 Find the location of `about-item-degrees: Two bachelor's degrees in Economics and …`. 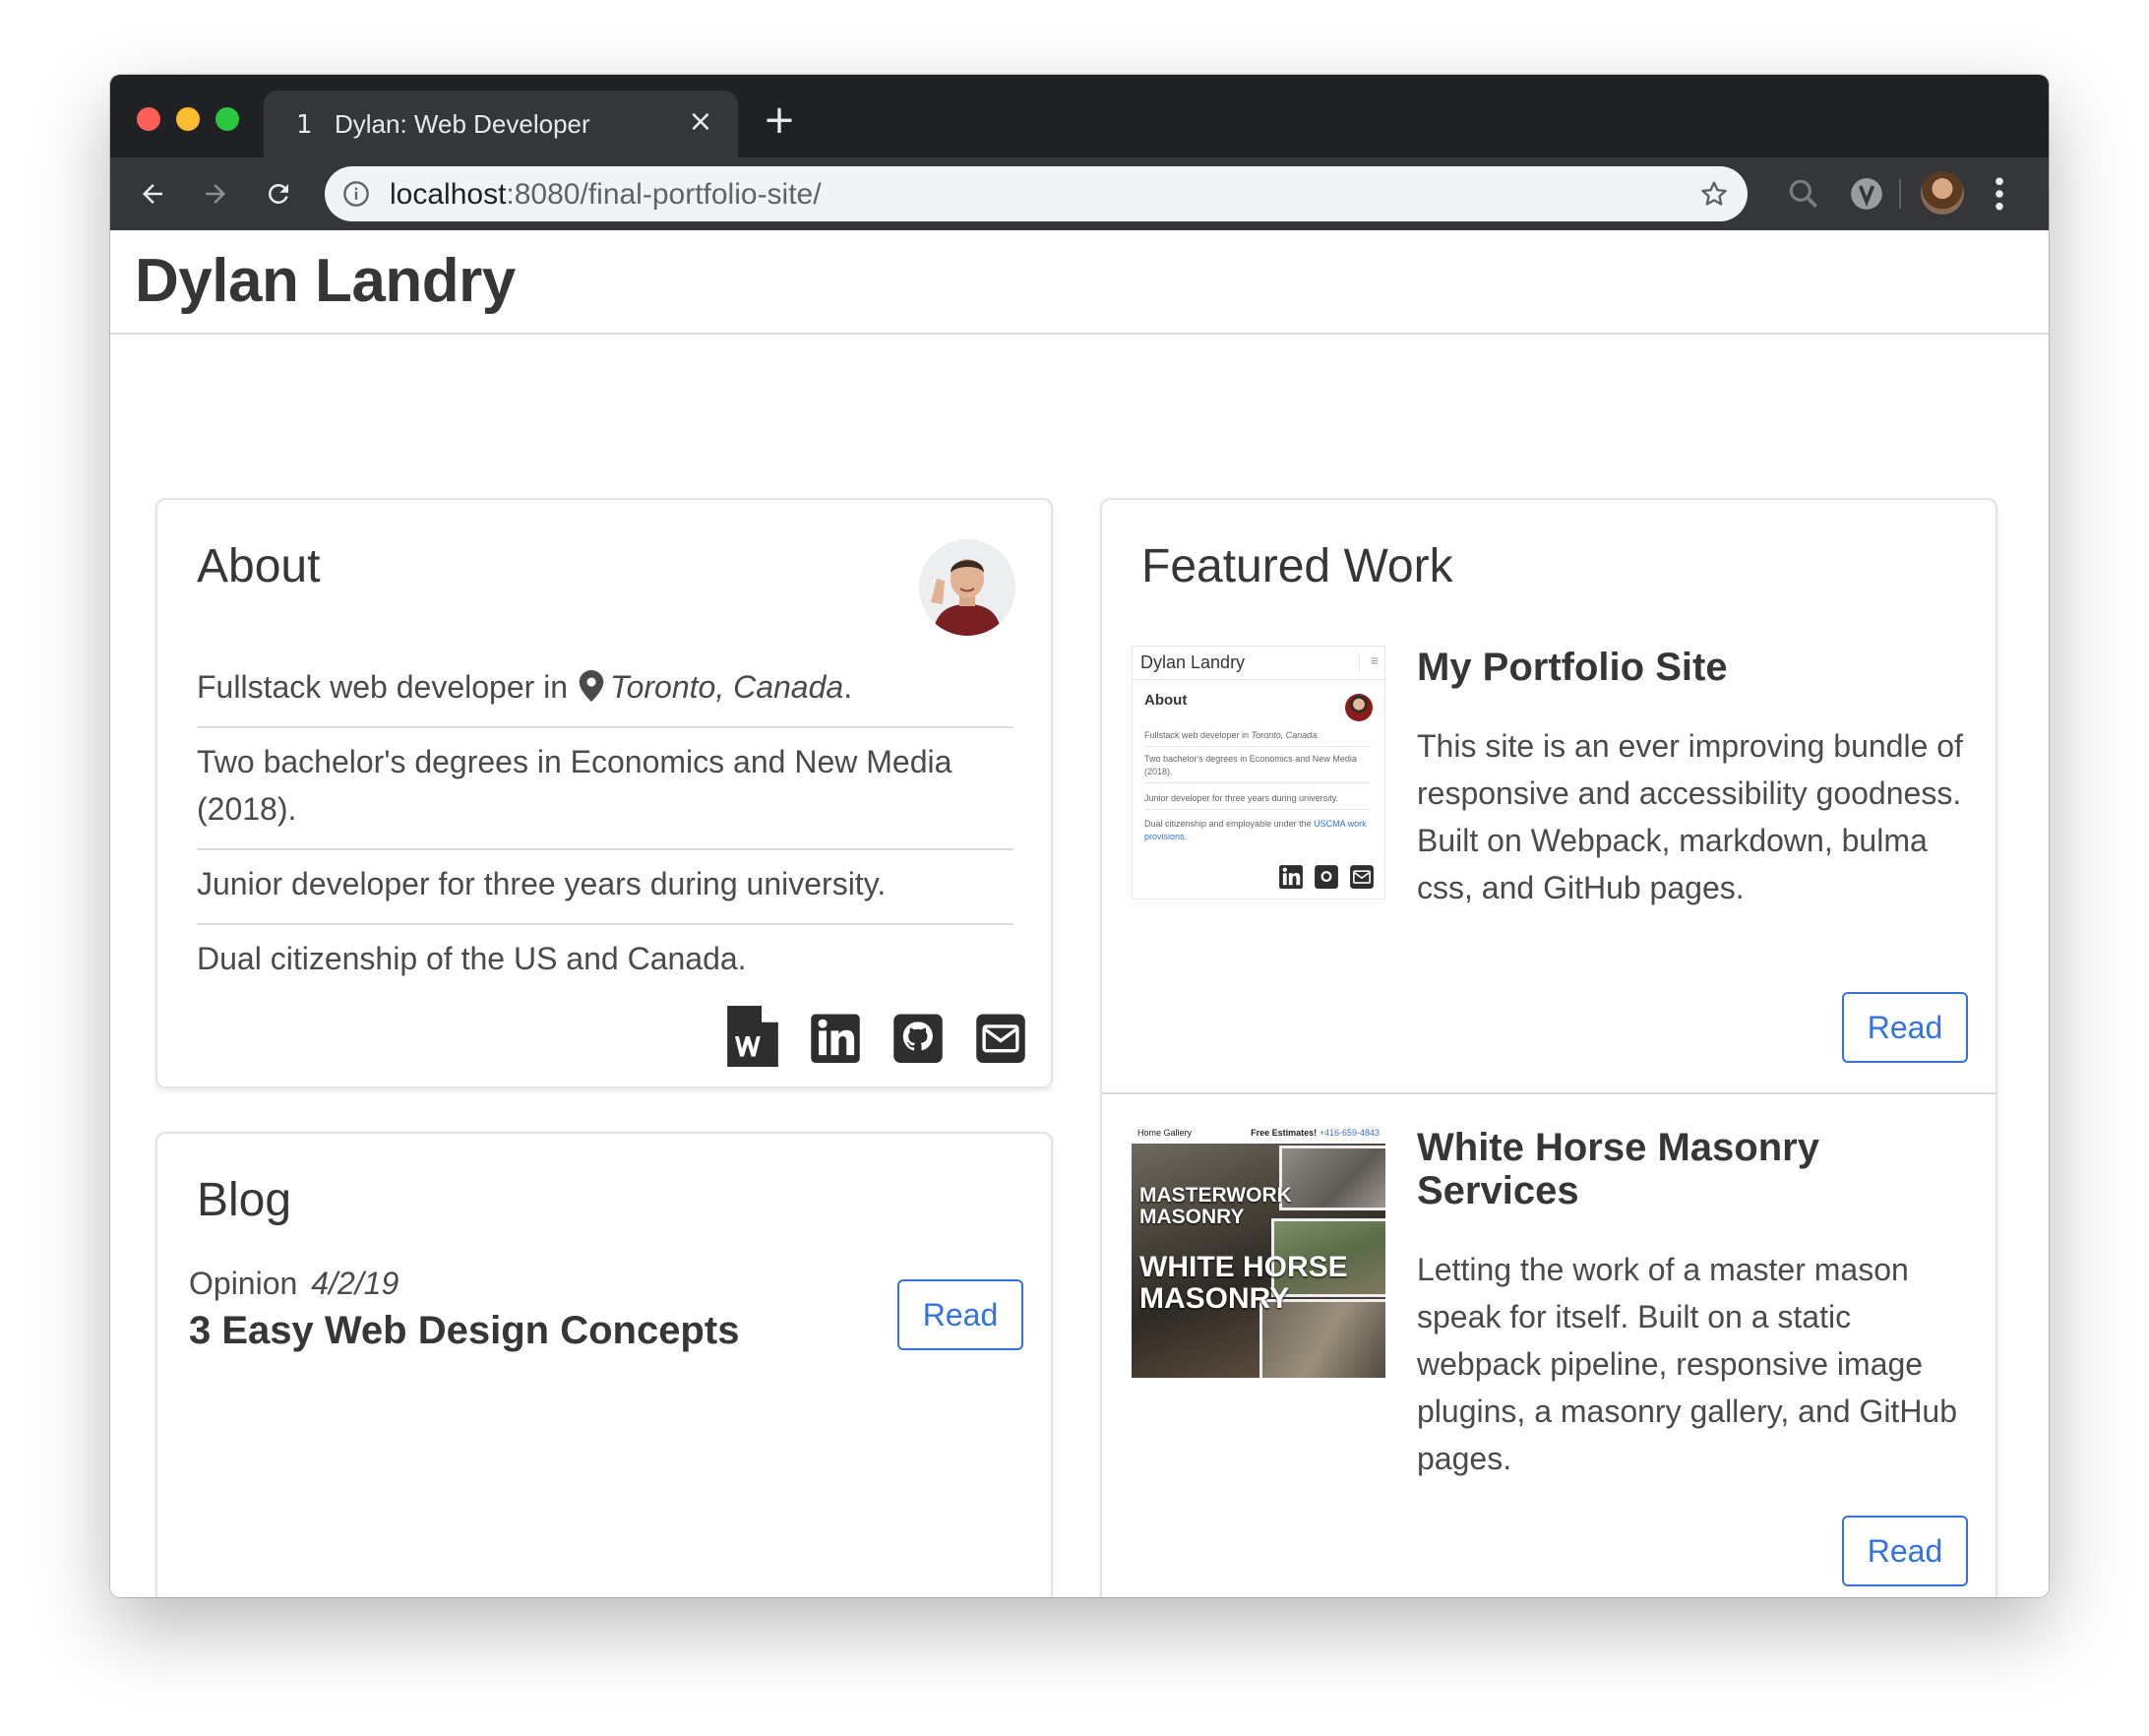

about-item-degrees: Two bachelor's degrees in Economics and … is located at coordinates (605, 789).